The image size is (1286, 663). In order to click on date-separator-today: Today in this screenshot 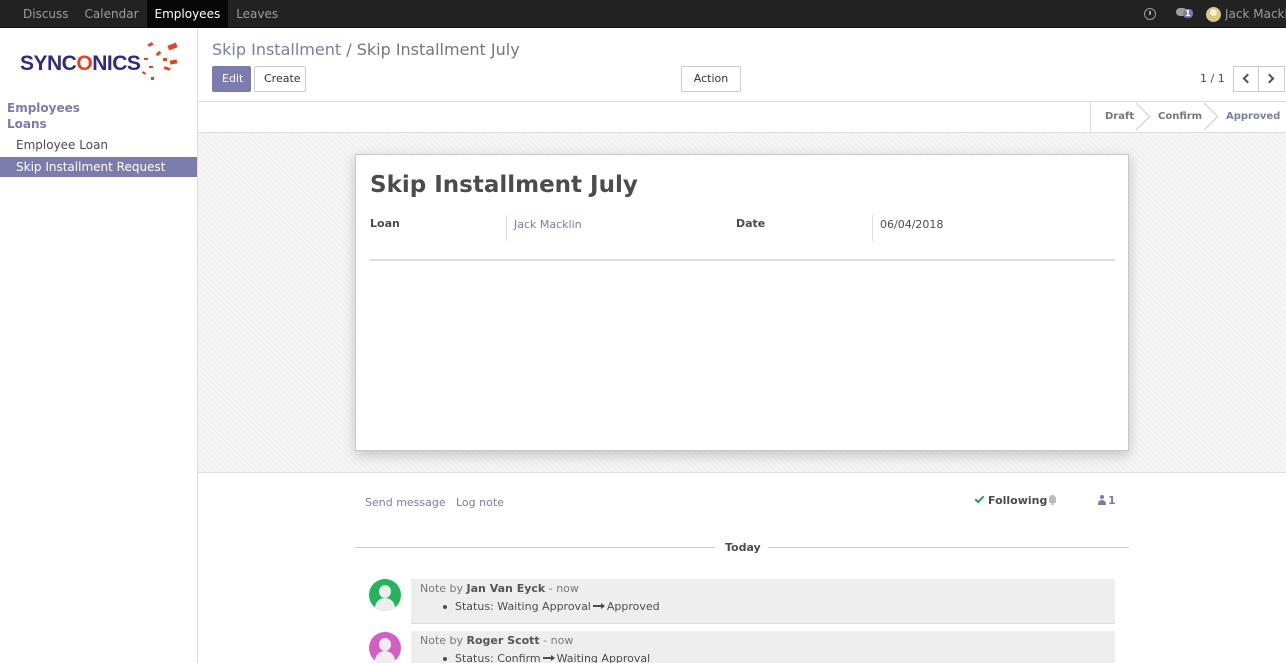, I will do `click(743, 547)`.